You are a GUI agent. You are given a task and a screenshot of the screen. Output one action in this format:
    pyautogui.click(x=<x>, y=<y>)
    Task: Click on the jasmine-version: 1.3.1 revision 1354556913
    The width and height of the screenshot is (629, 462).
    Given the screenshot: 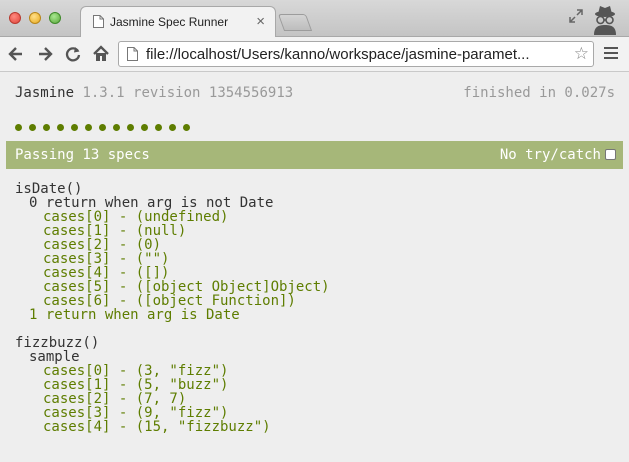 What is the action you would take?
    pyautogui.click(x=188, y=93)
    